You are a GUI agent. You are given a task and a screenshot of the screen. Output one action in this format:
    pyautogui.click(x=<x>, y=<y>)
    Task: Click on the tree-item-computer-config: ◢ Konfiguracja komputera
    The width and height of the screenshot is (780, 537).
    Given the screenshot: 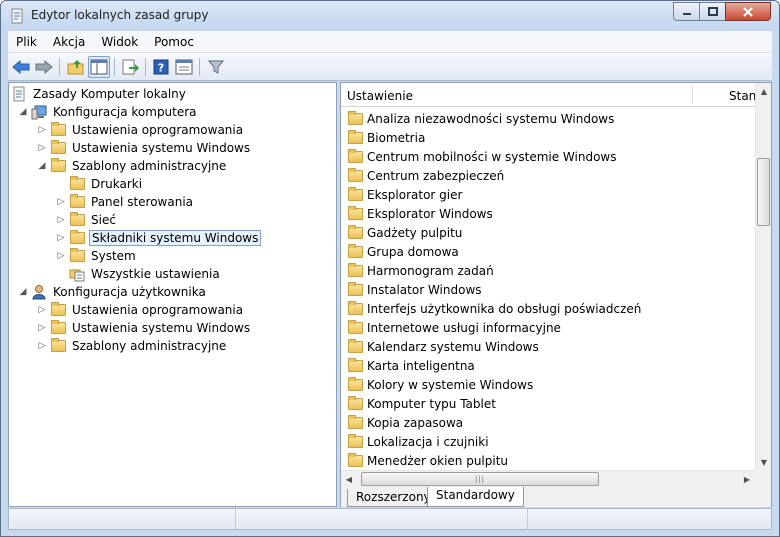 What is the action you would take?
    pyautogui.click(x=108, y=112)
    